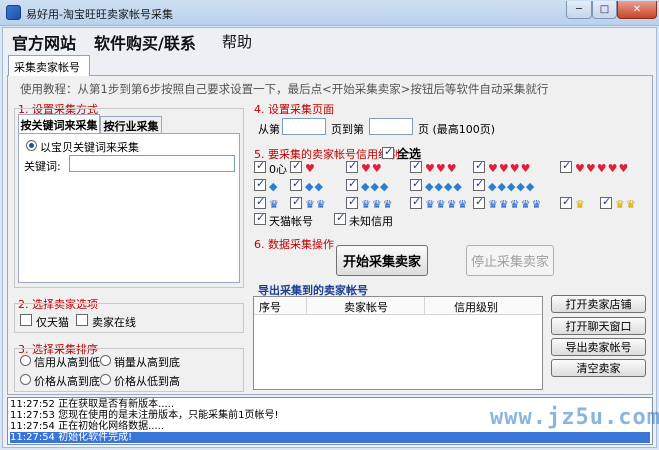  What do you see at coordinates (105, 379) in the screenshot?
I see `radio-price-asc` at bounding box center [105, 379].